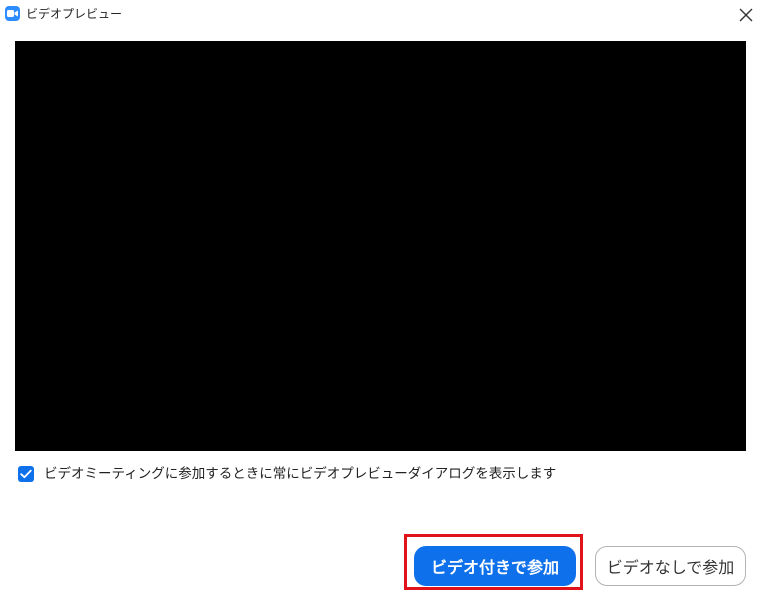 The image size is (766, 597). Describe the element at coordinates (383, 15) in the screenshot. I see `title-bar: ビデオプレビュー` at that location.